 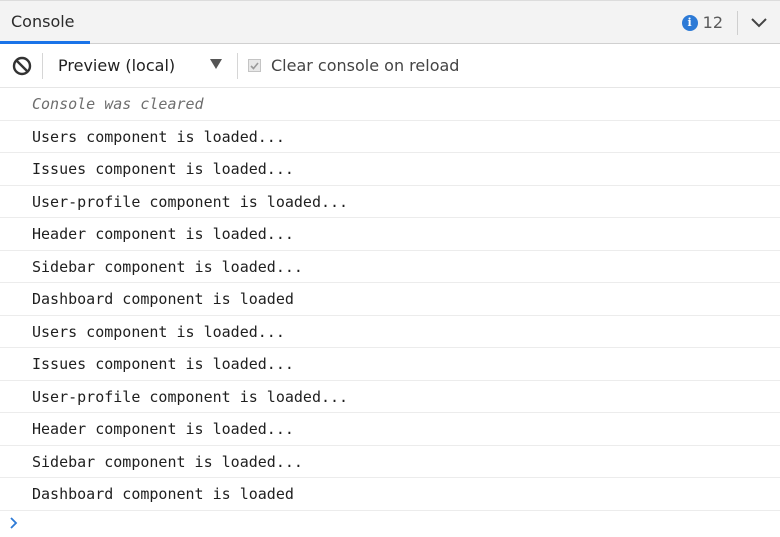 I want to click on context-selector: Preview (local), so click(x=140, y=66).